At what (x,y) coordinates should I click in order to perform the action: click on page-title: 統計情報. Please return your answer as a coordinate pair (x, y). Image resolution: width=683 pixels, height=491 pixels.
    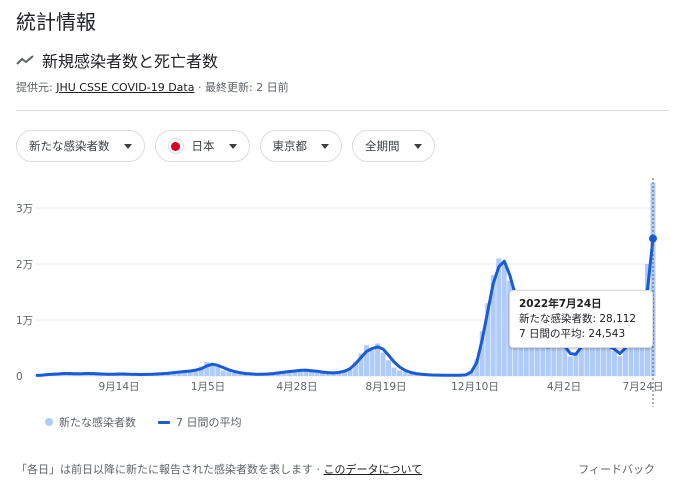
    Looking at the image, I should click on (56, 22).